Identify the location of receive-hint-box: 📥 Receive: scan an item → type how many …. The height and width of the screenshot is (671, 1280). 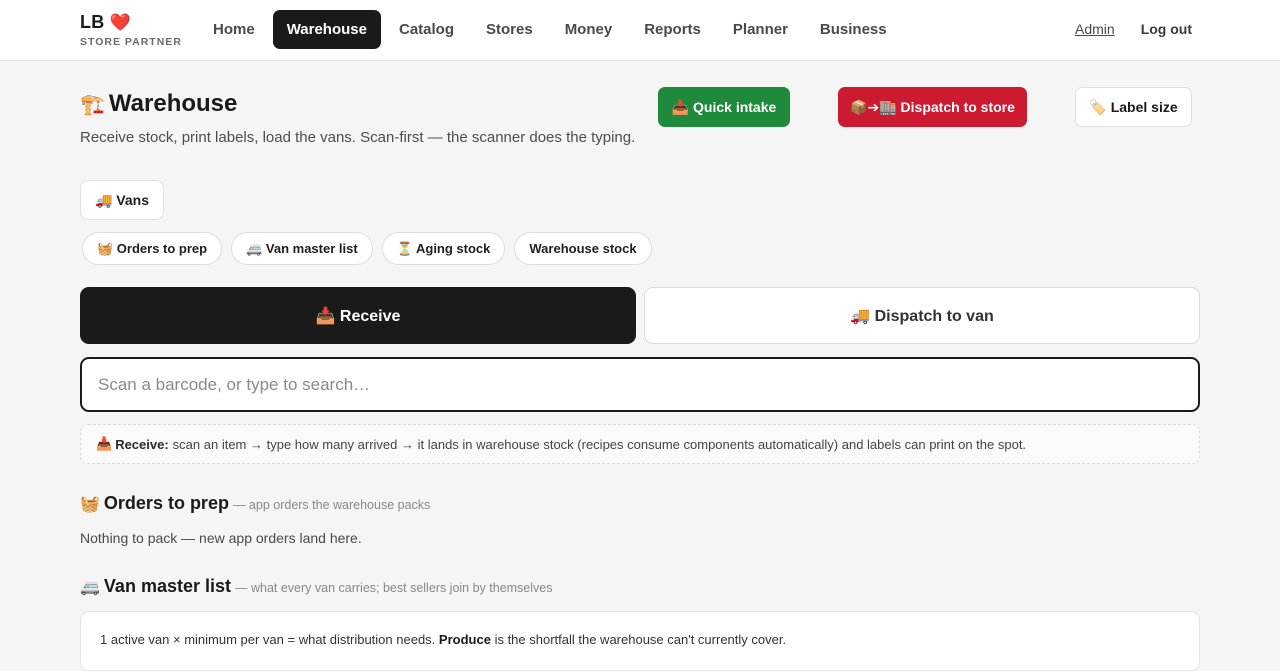
(640, 444).